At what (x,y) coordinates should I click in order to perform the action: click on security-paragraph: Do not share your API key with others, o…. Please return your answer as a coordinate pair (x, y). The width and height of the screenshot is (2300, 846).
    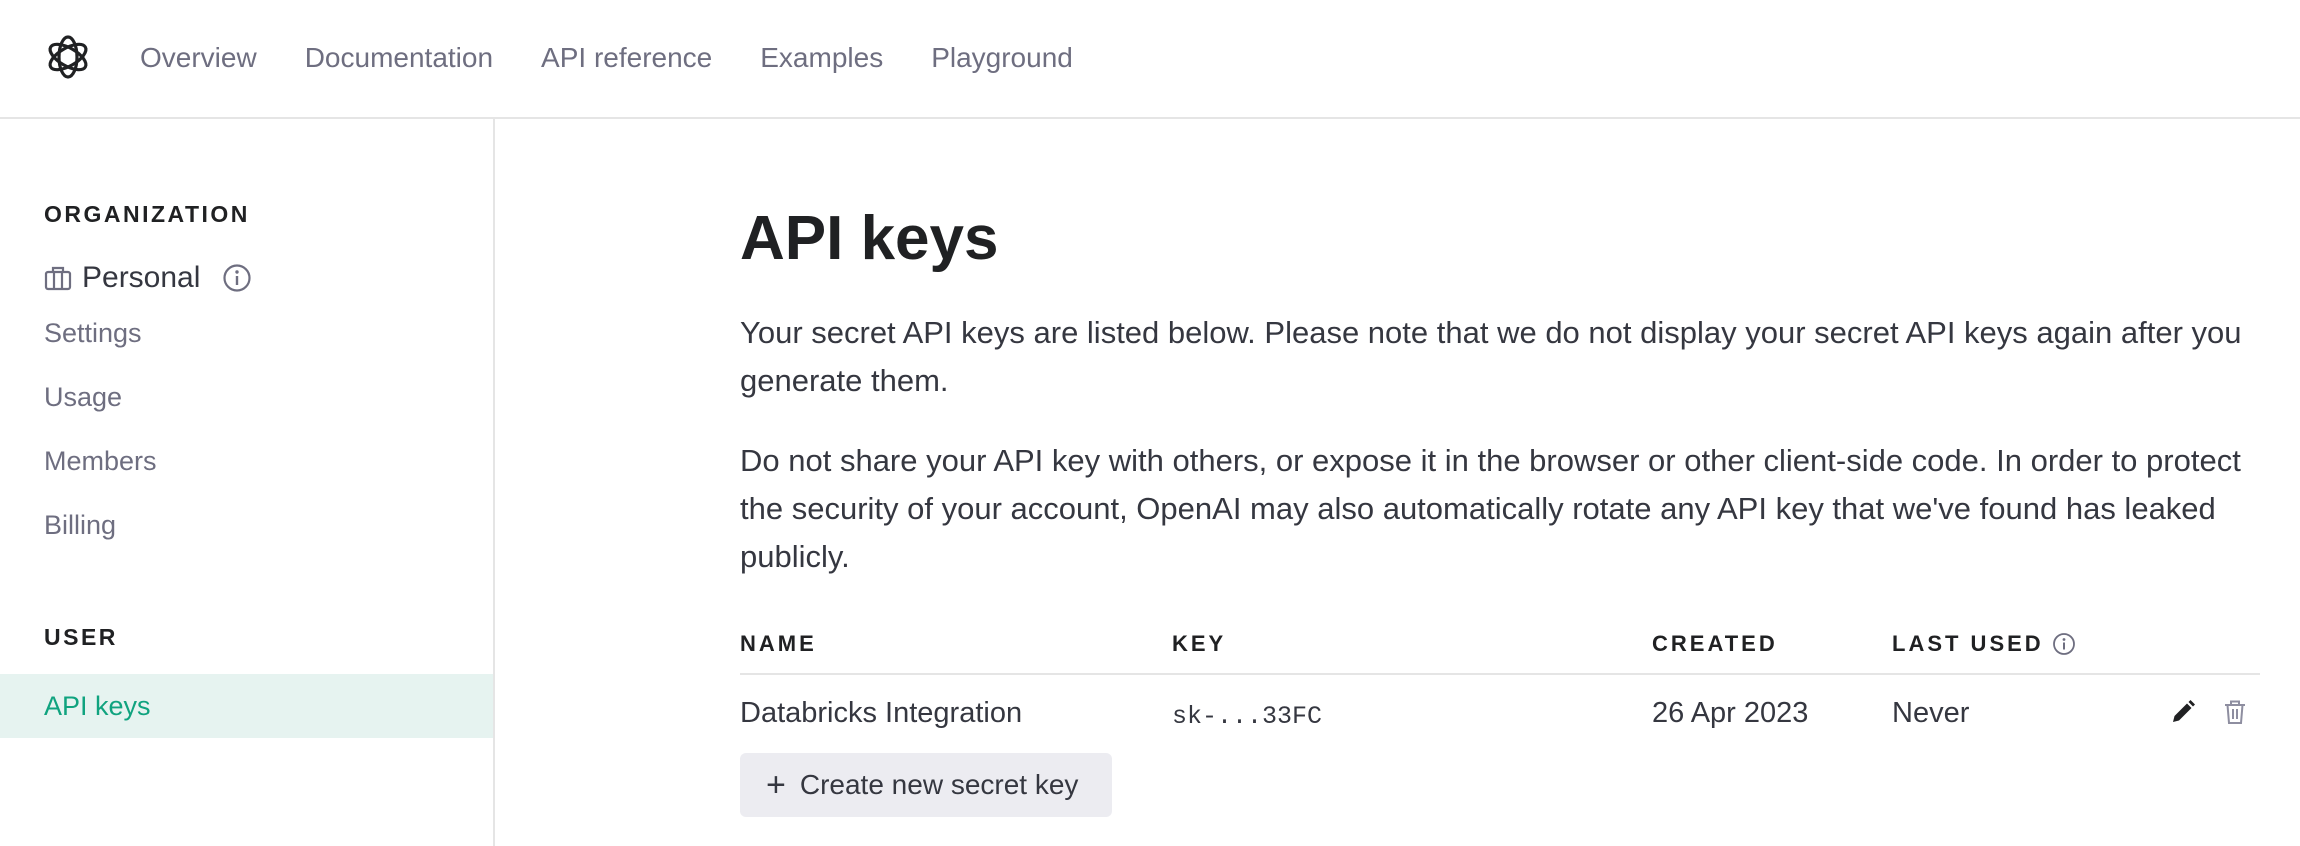
    Looking at the image, I should click on (1490, 508).